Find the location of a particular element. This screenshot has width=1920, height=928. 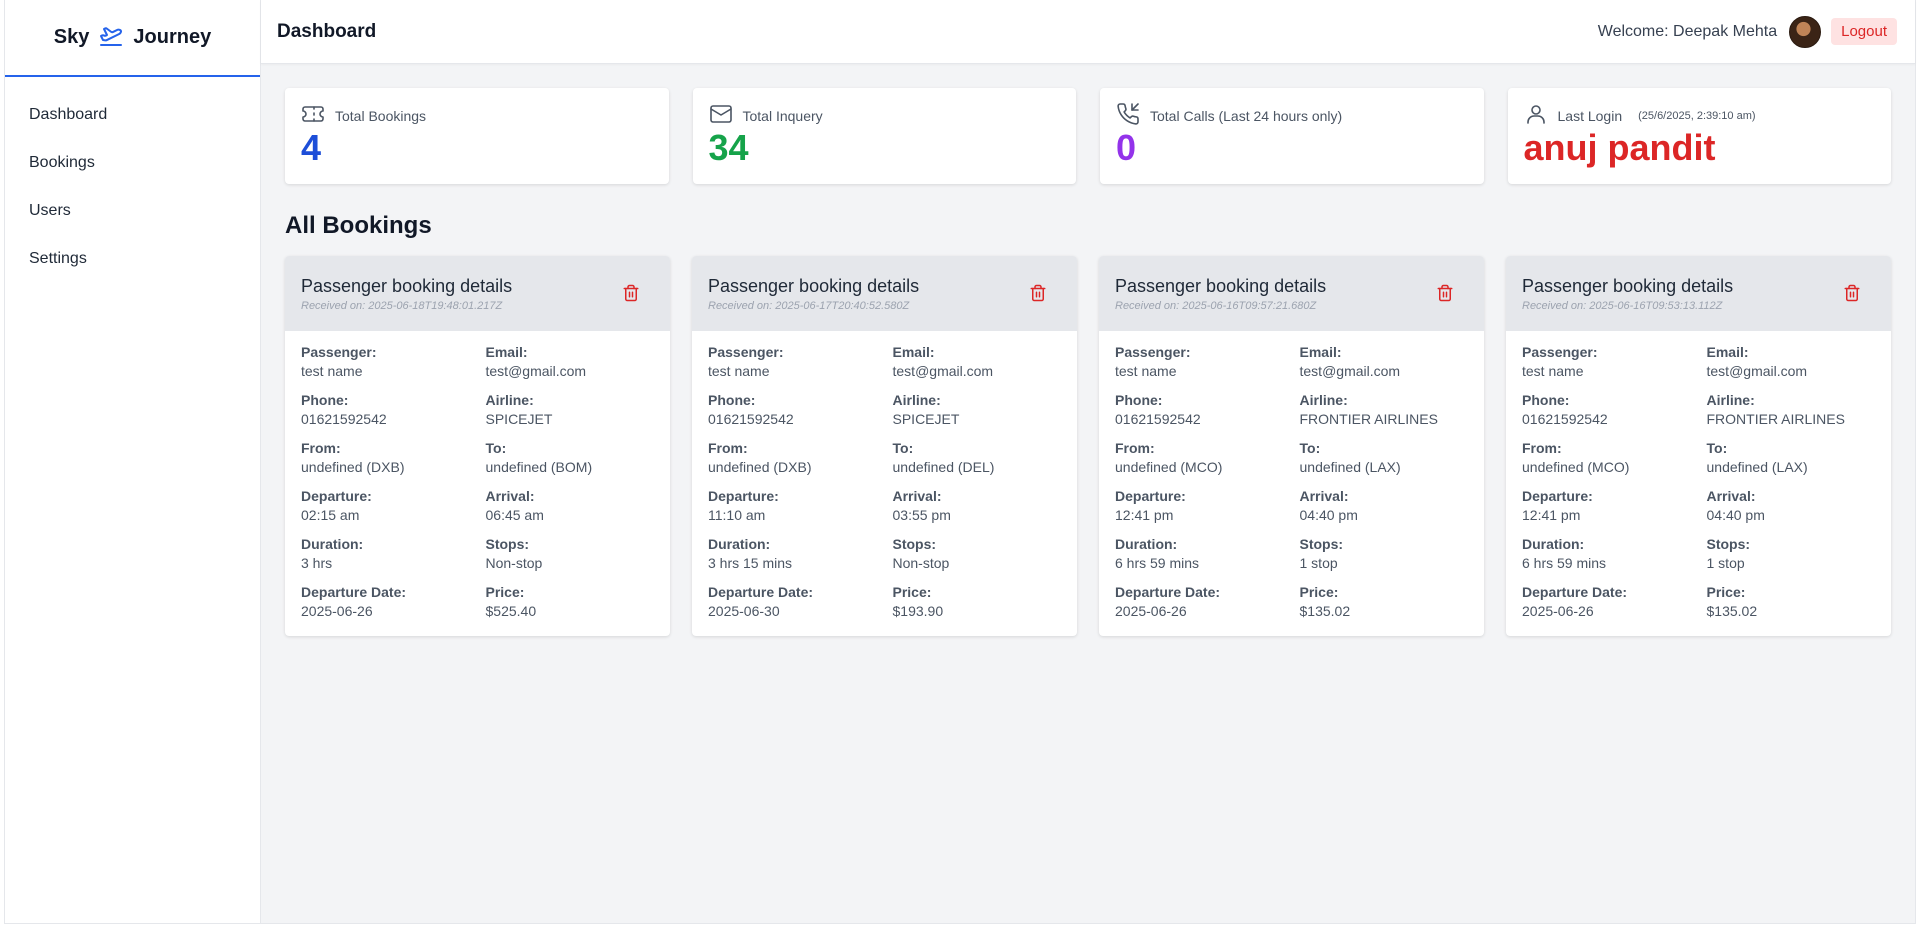

booking-field: Email: test@gmail.com is located at coordinates (1791, 367).